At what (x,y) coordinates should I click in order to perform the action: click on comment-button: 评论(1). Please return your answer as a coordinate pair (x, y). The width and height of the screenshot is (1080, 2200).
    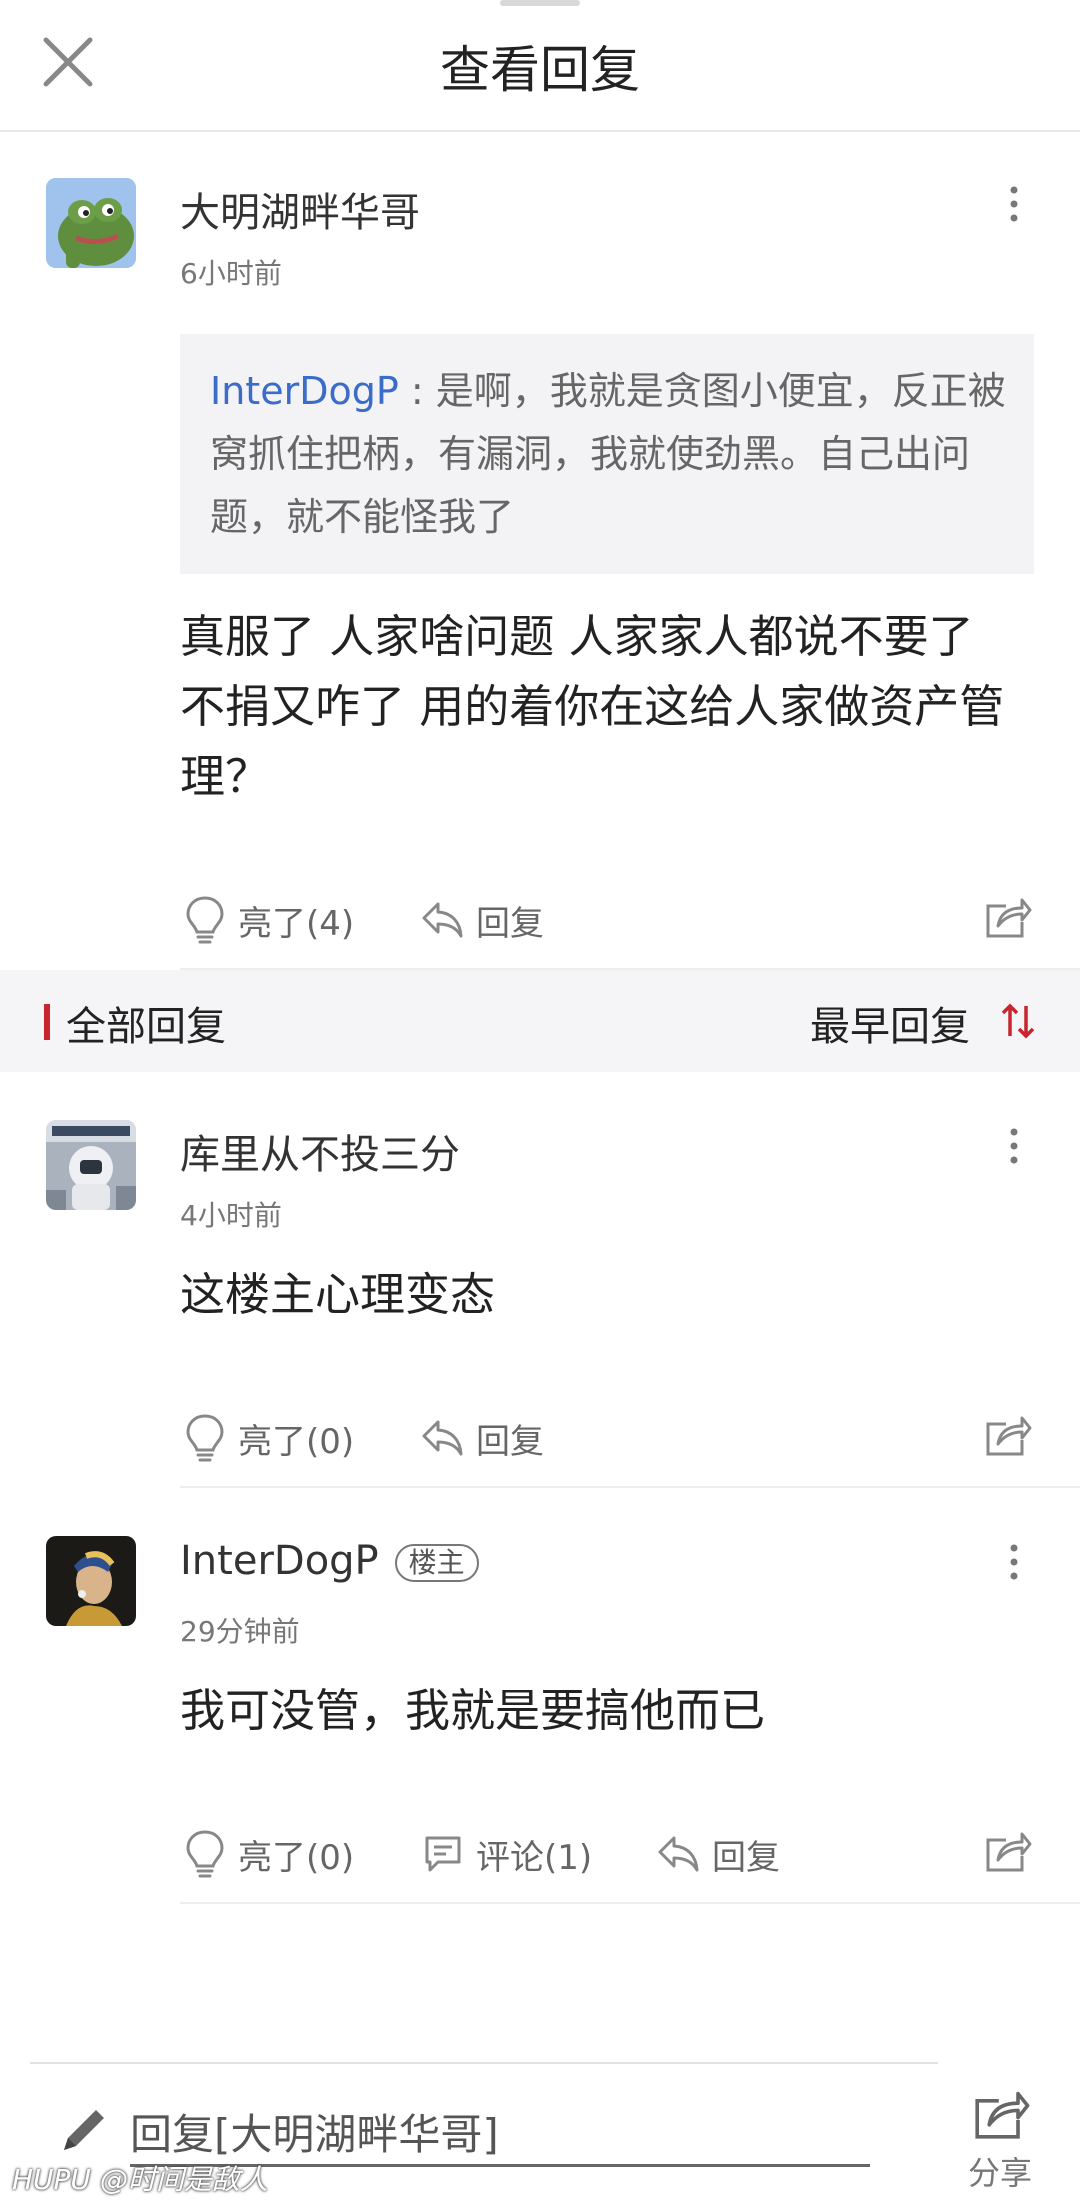
    Looking at the image, I should click on (507, 1854).